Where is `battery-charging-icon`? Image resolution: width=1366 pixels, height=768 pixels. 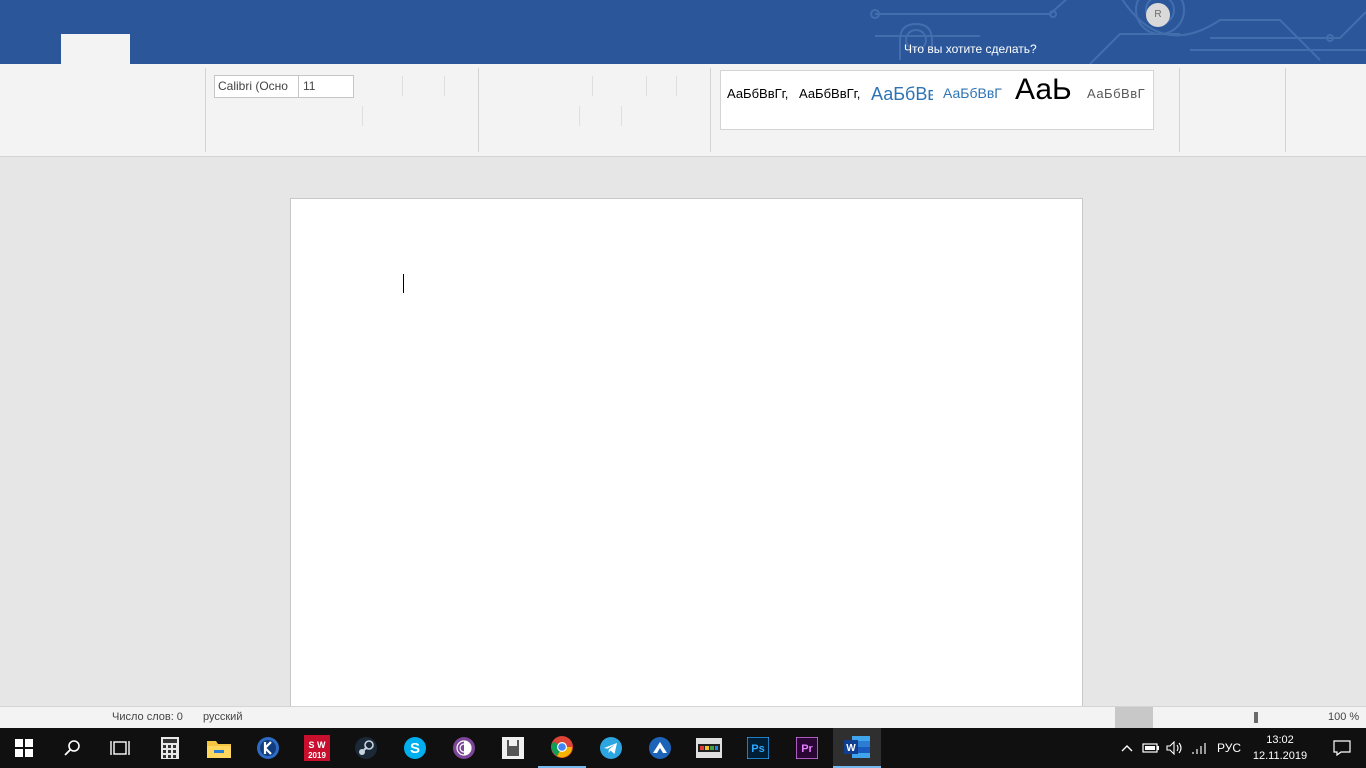
battery-charging-icon is located at coordinates (1150, 748).